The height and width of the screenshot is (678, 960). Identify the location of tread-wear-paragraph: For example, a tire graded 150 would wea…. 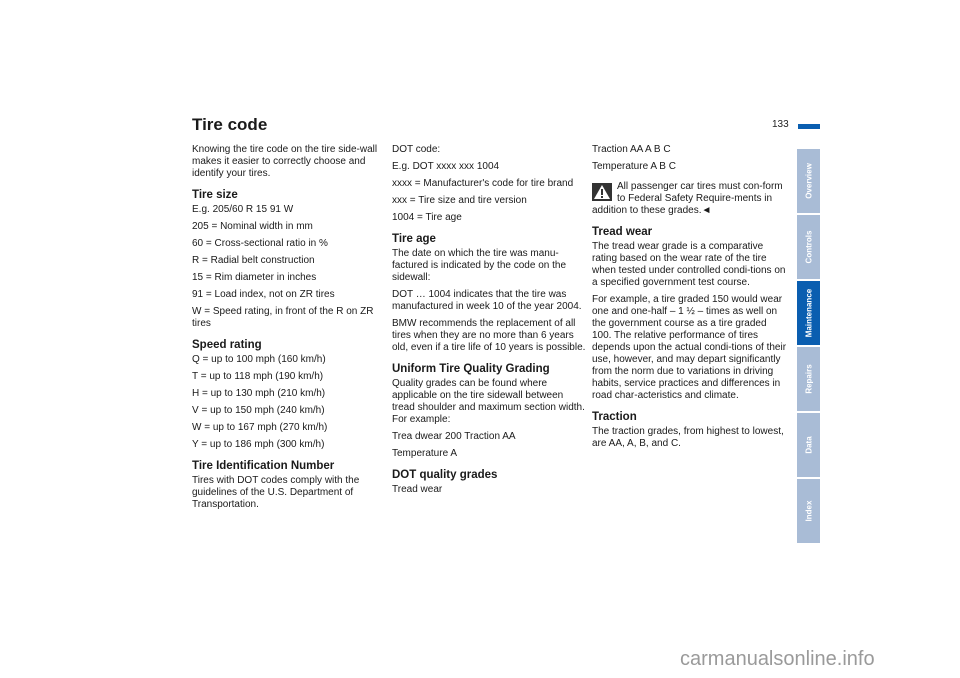
(689, 347).